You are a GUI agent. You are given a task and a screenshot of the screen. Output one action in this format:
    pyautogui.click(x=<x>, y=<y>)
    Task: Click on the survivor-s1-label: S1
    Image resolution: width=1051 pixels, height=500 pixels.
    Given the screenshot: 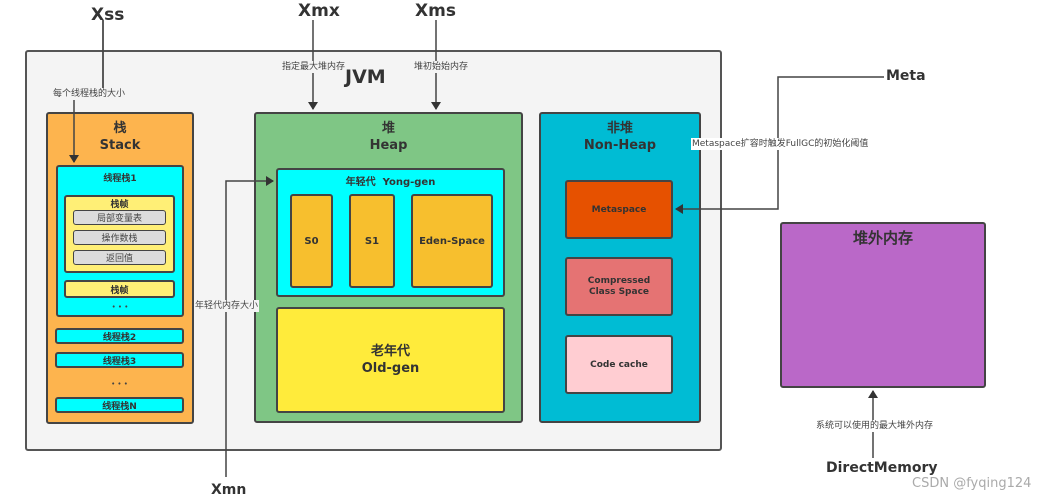 What is the action you would take?
    pyautogui.click(x=372, y=241)
    